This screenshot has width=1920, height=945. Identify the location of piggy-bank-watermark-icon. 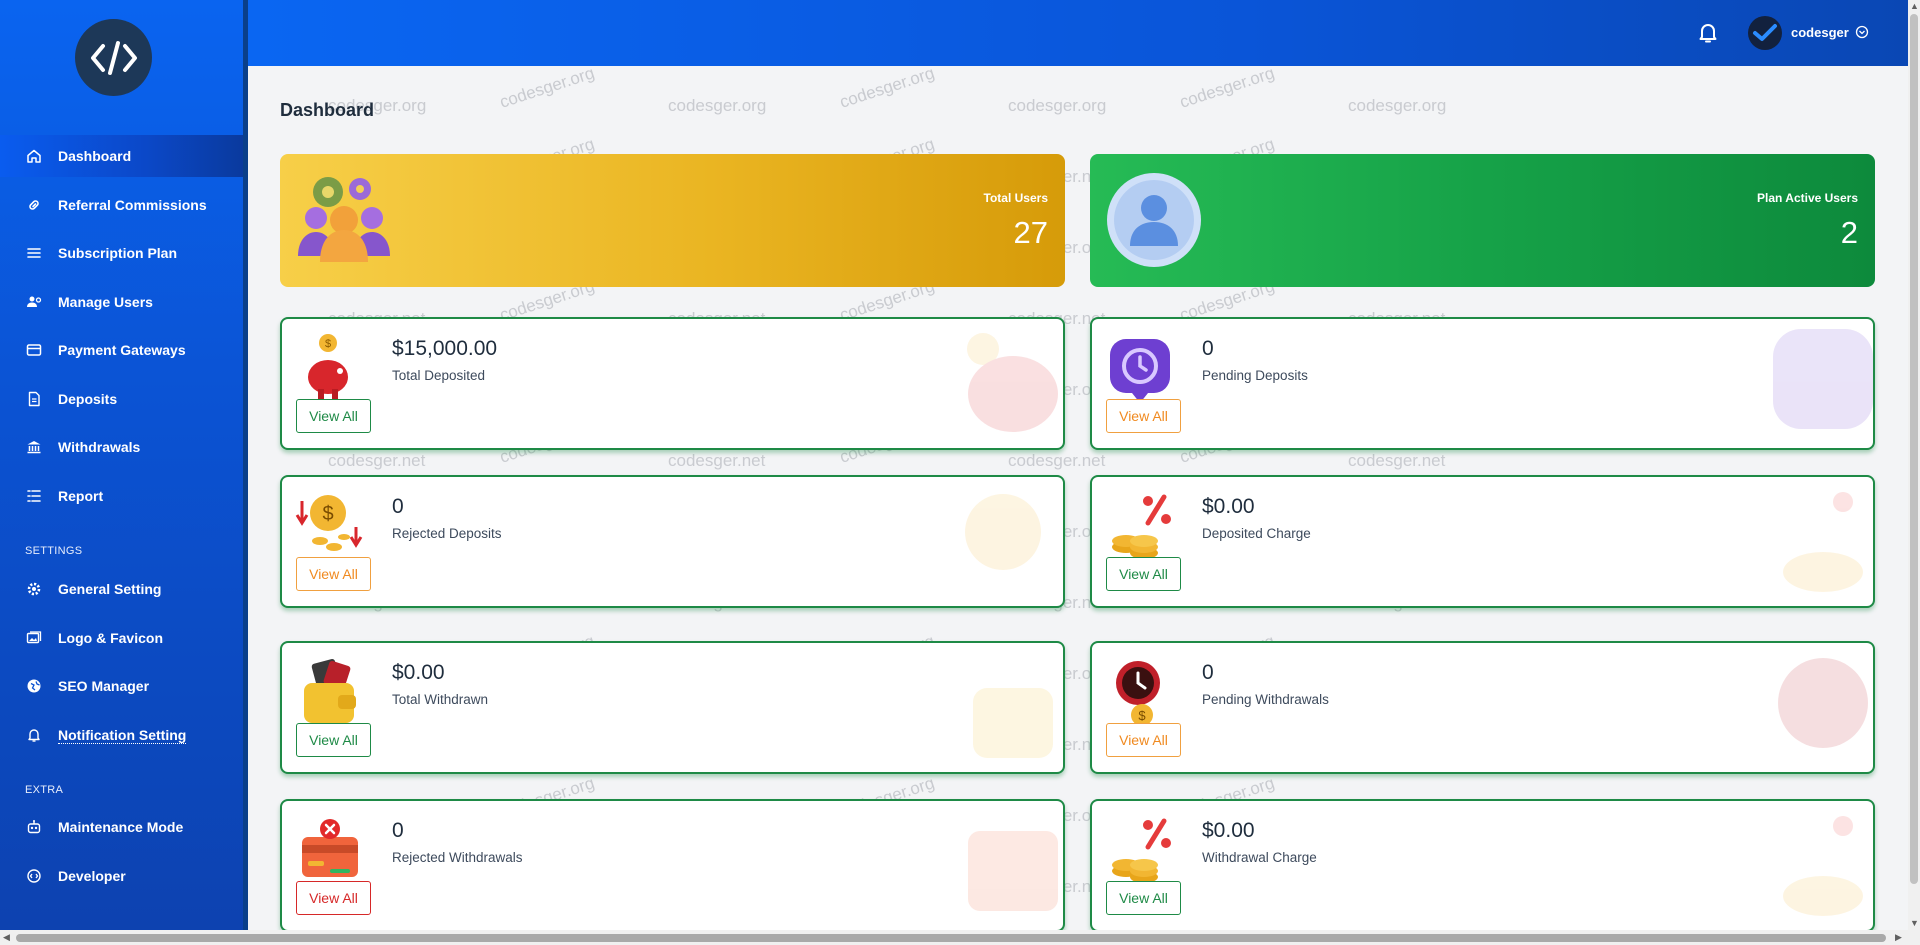
(1012, 382).